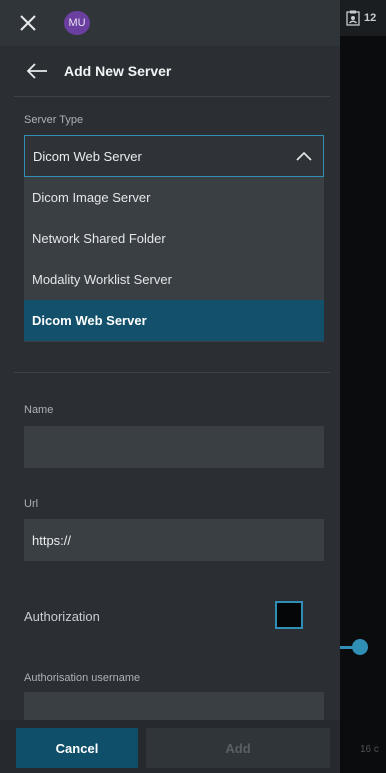  I want to click on name-label: Name, so click(39, 410).